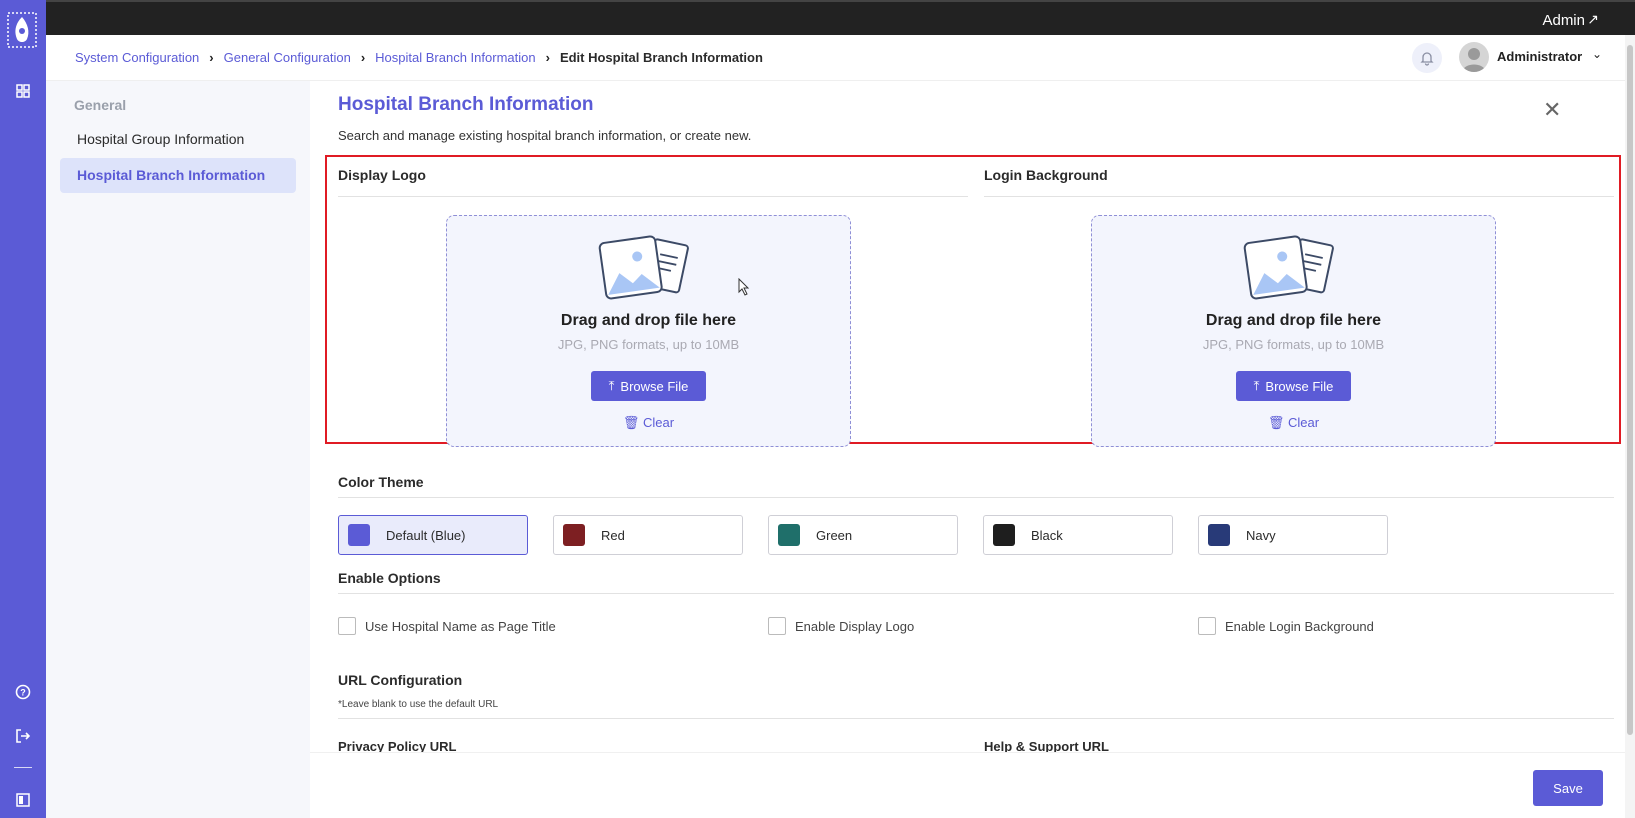 Image resolution: width=1635 pixels, height=818 pixels. I want to click on theme-option-red: Red, so click(648, 535).